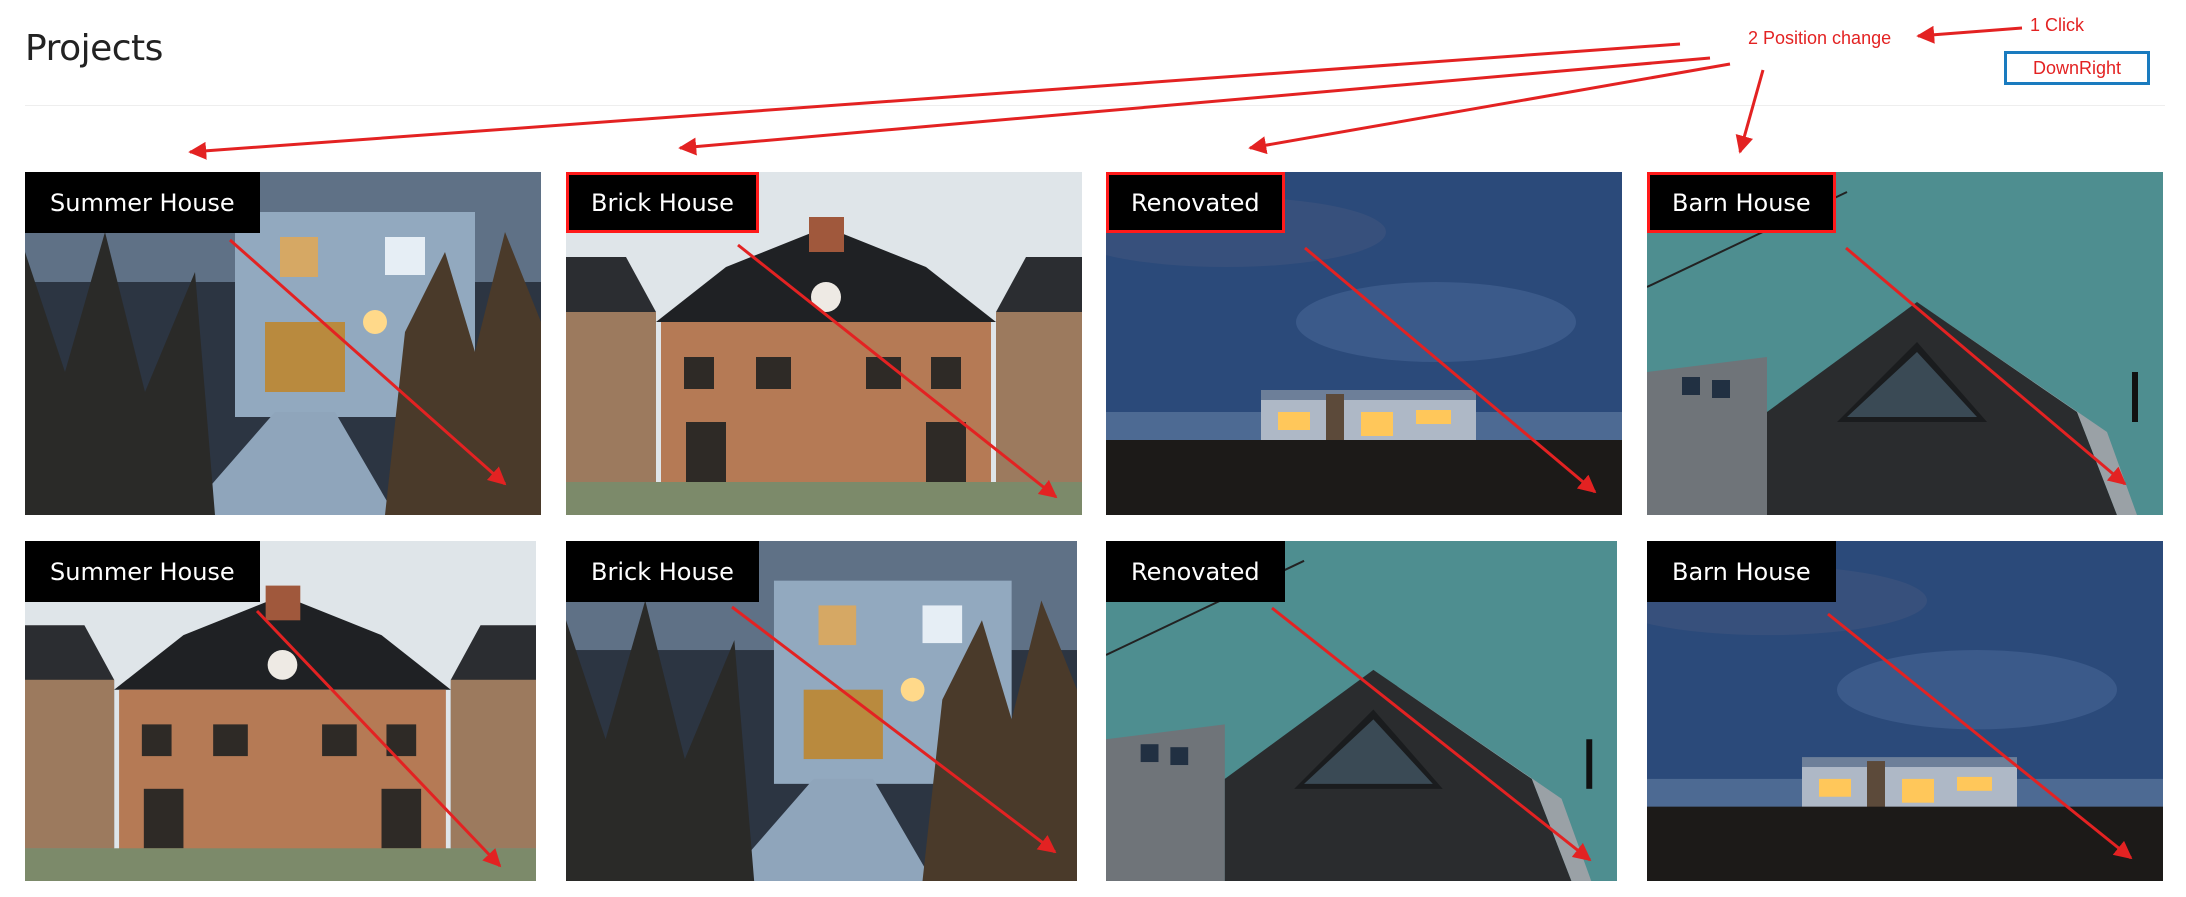 The width and height of the screenshot is (2186, 897). Describe the element at coordinates (2057, 25) in the screenshot. I see `annotation-step1: 1 Click` at that location.